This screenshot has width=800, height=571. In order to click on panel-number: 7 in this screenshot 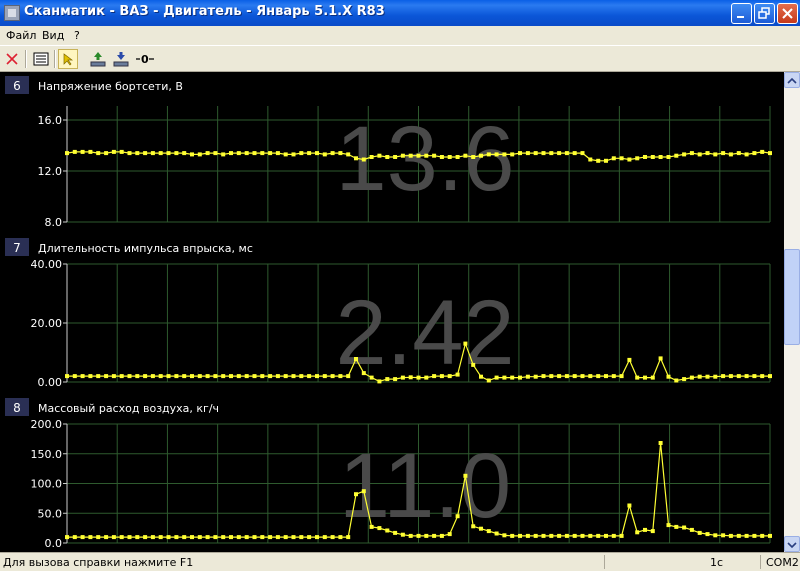, I will do `click(17, 248)`.